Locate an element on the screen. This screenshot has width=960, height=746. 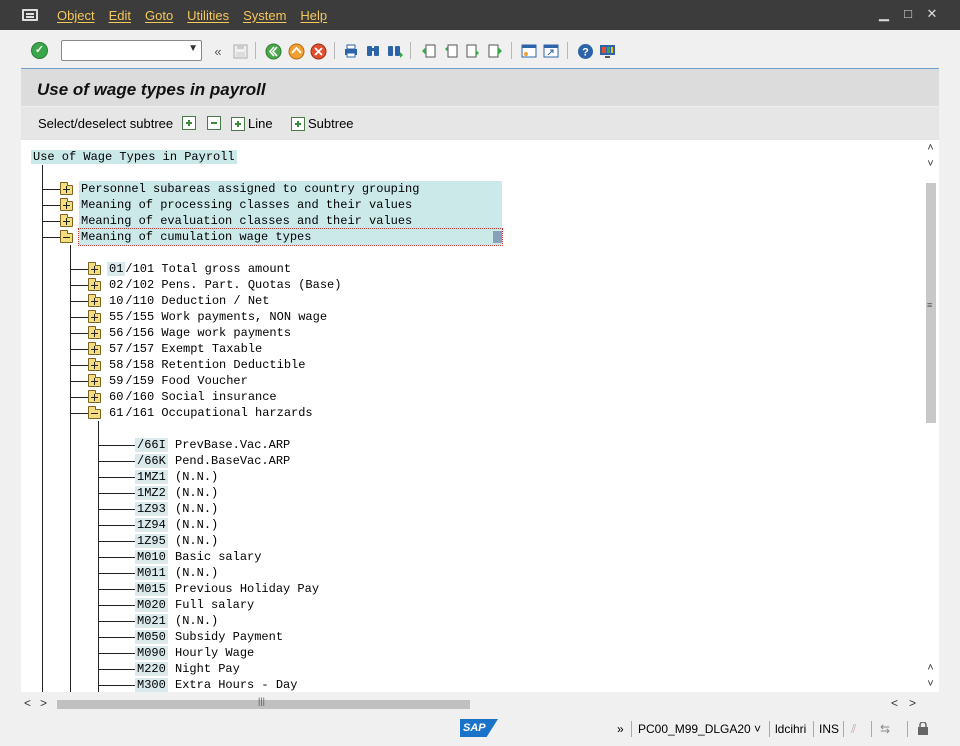
line-button: Line is located at coordinates (252, 123).